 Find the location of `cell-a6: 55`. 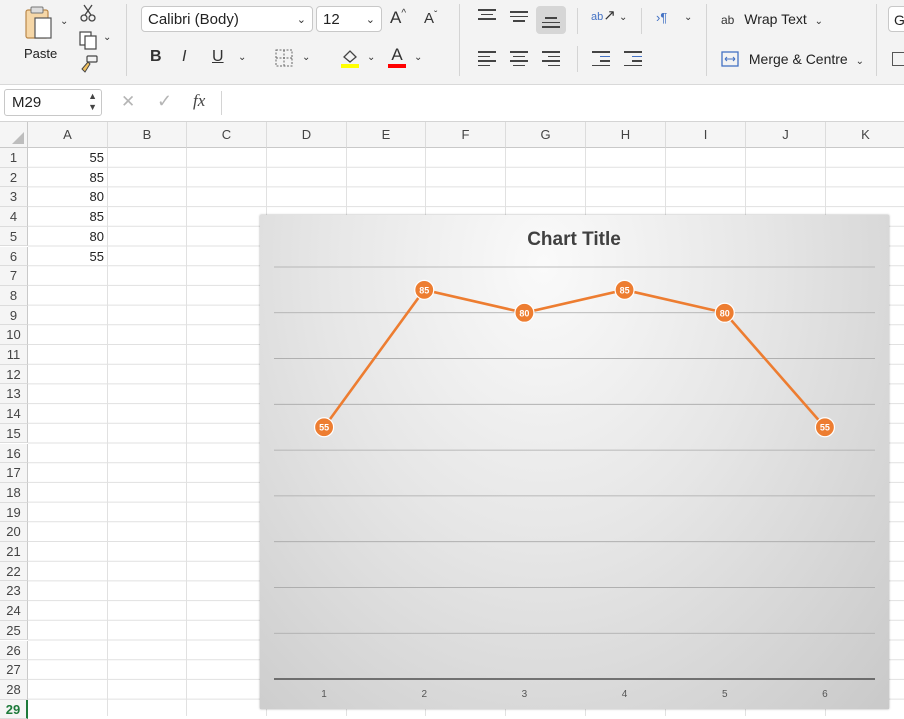

cell-a6: 55 is located at coordinates (68, 257).